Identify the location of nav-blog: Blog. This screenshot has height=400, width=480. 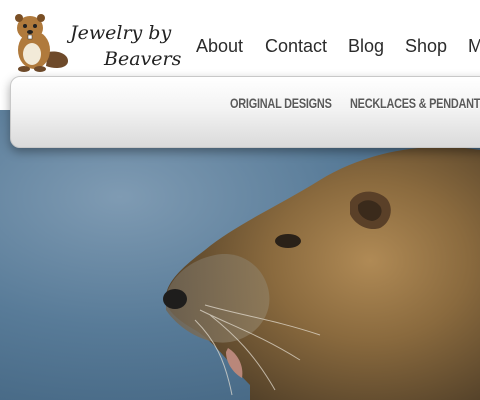
(366, 46).